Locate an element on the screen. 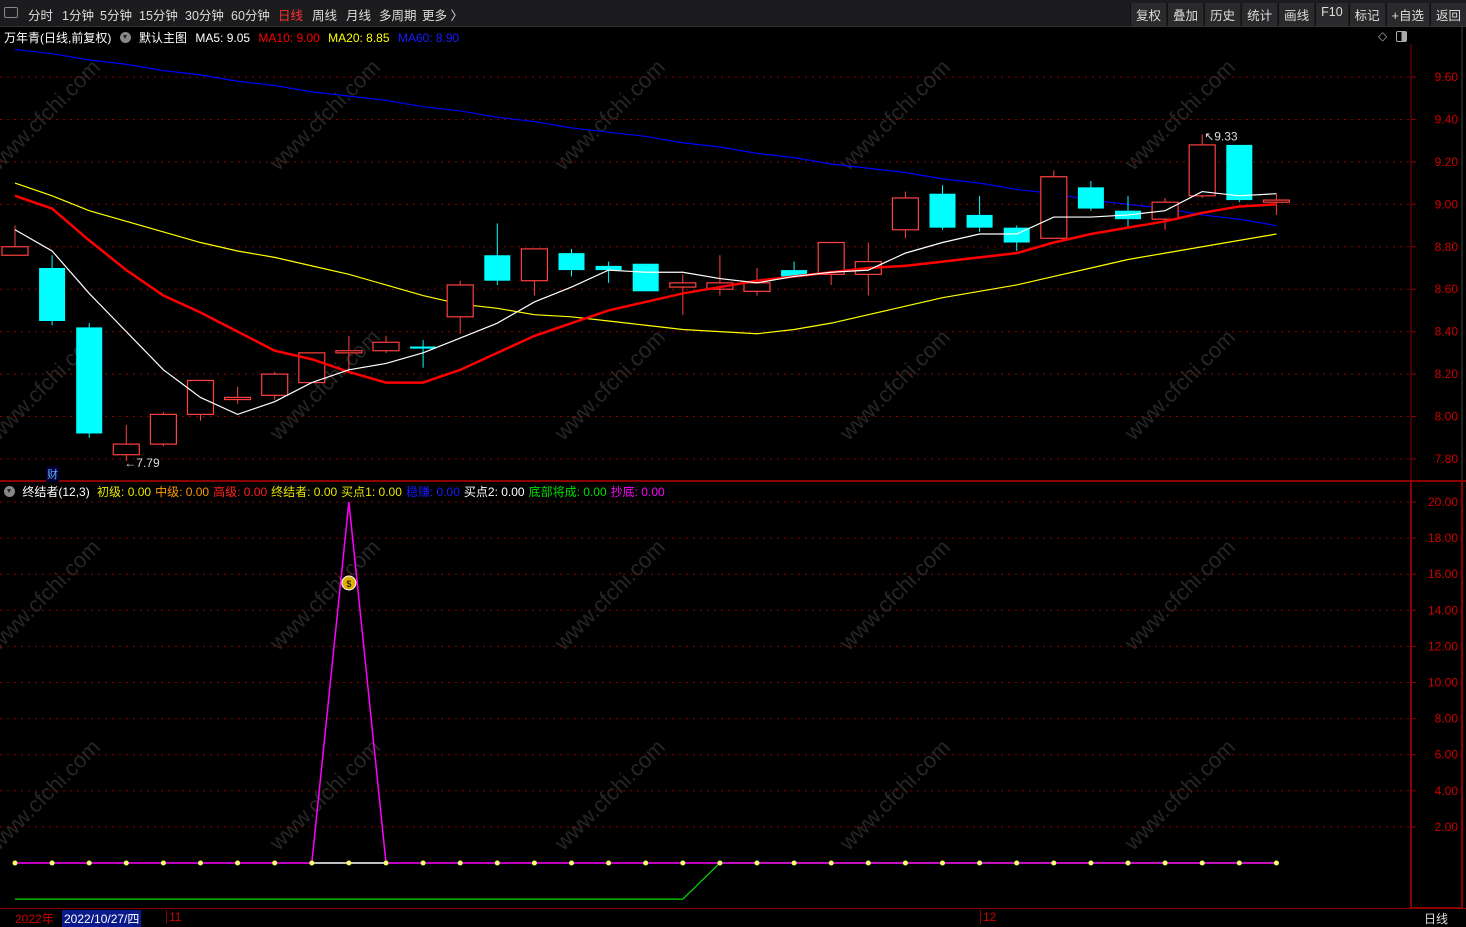 This screenshot has width=1466, height=927. price-tick-label: 8.00 is located at coordinates (1447, 417).